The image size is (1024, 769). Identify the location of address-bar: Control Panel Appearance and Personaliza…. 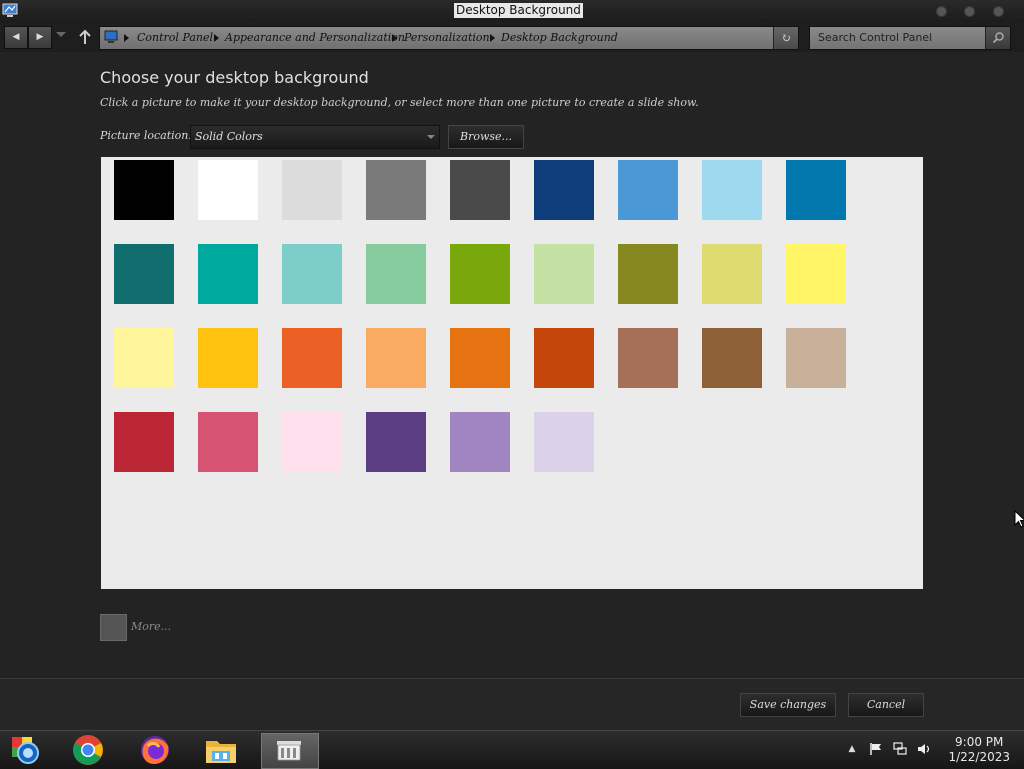
(449, 38).